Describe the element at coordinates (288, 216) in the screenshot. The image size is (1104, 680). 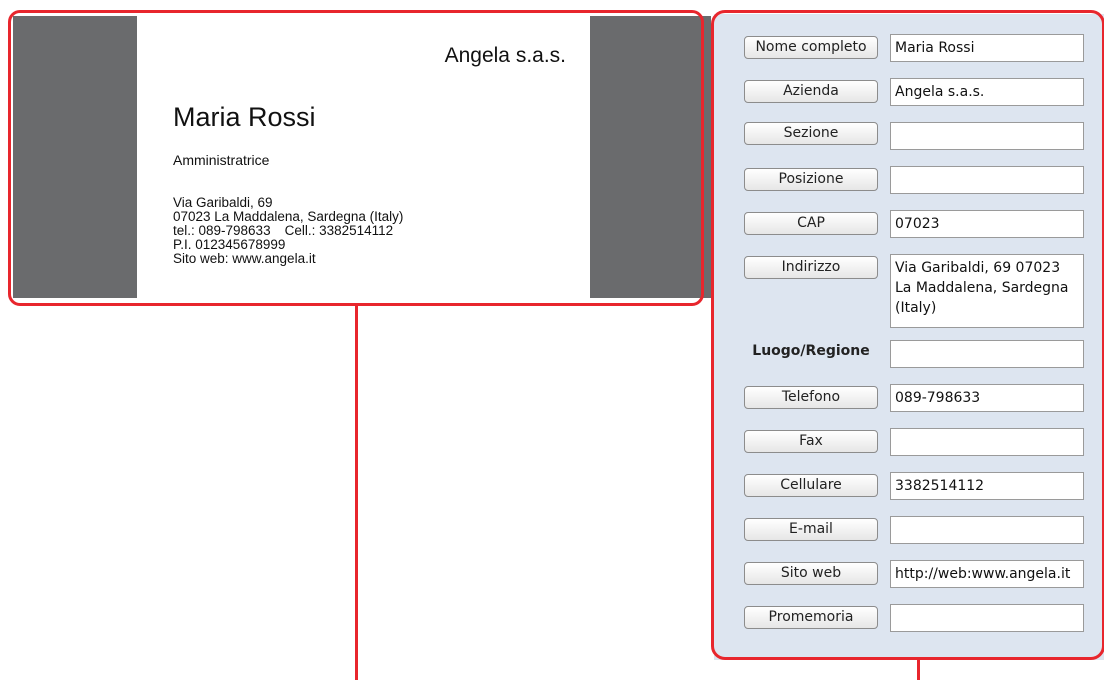
I see `card-city: 07023 La Maddalena, Sardegna (Italy)` at that location.